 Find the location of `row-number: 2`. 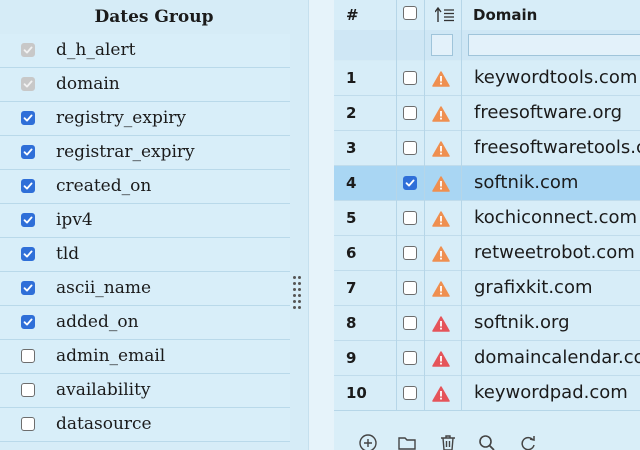

row-number: 2 is located at coordinates (351, 113).